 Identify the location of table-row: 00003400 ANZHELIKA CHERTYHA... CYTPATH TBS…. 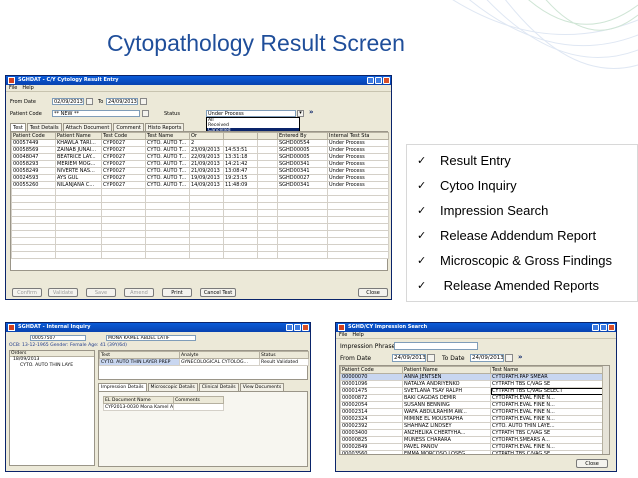
(471, 433).